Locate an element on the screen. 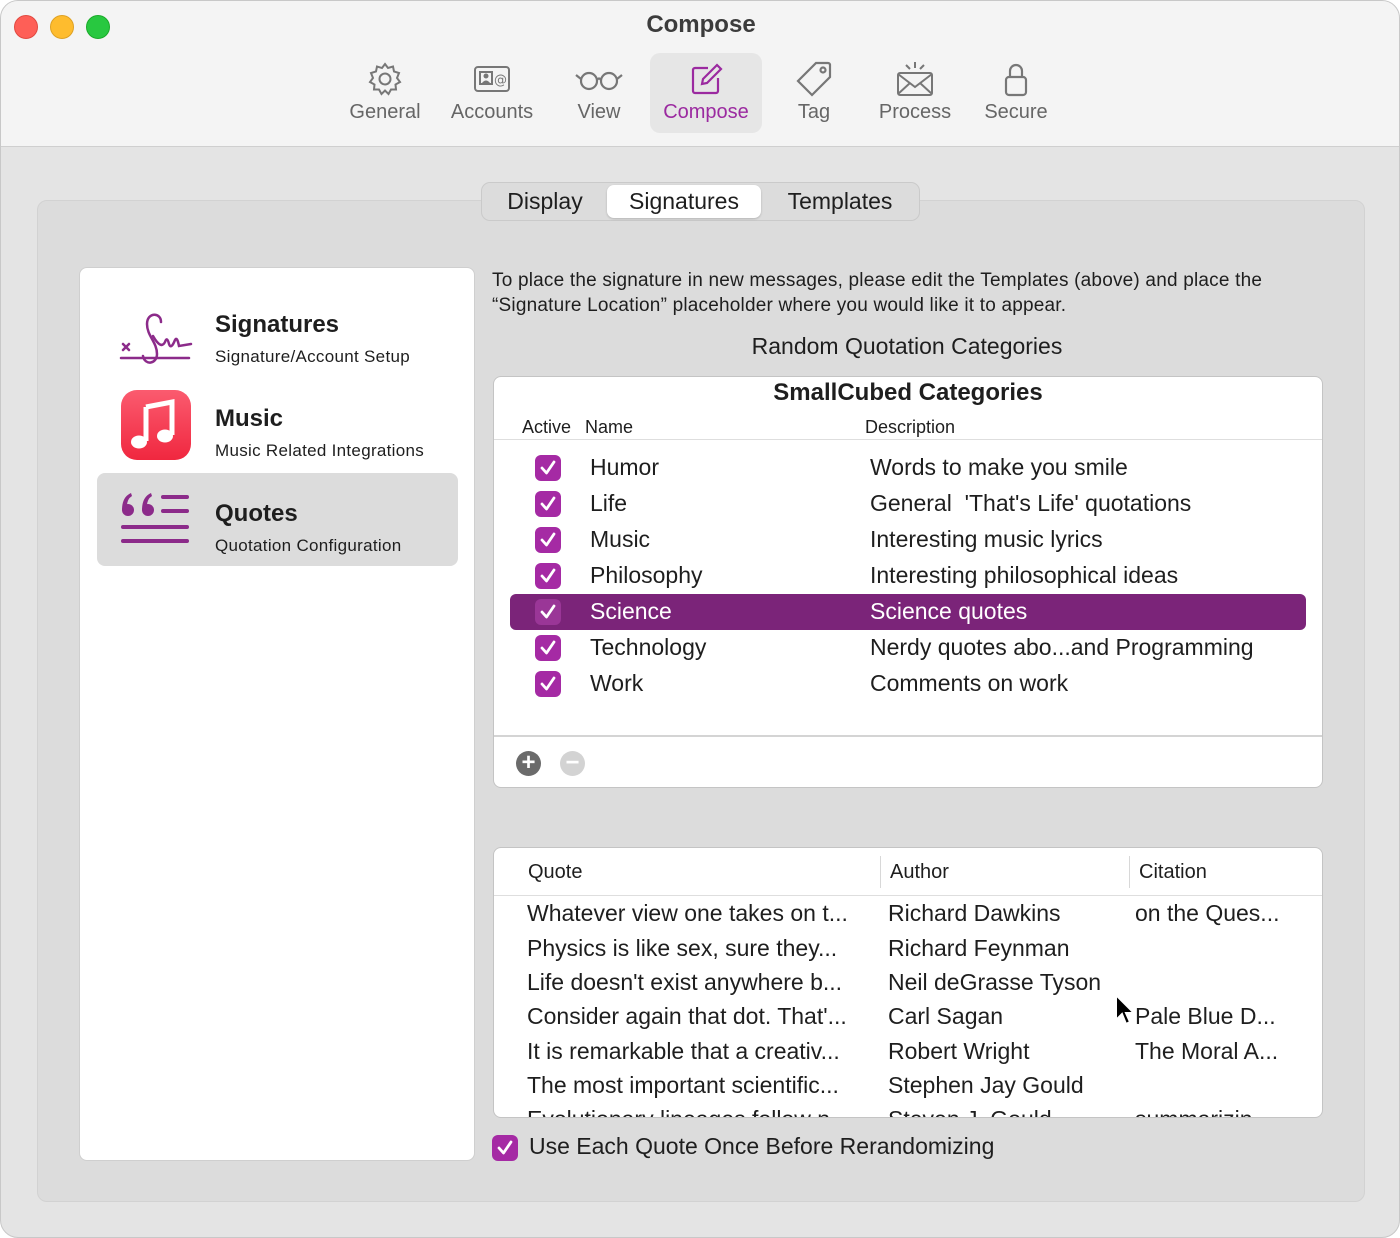 The height and width of the screenshot is (1238, 1400). column-header-author: Author is located at coordinates (919, 872).